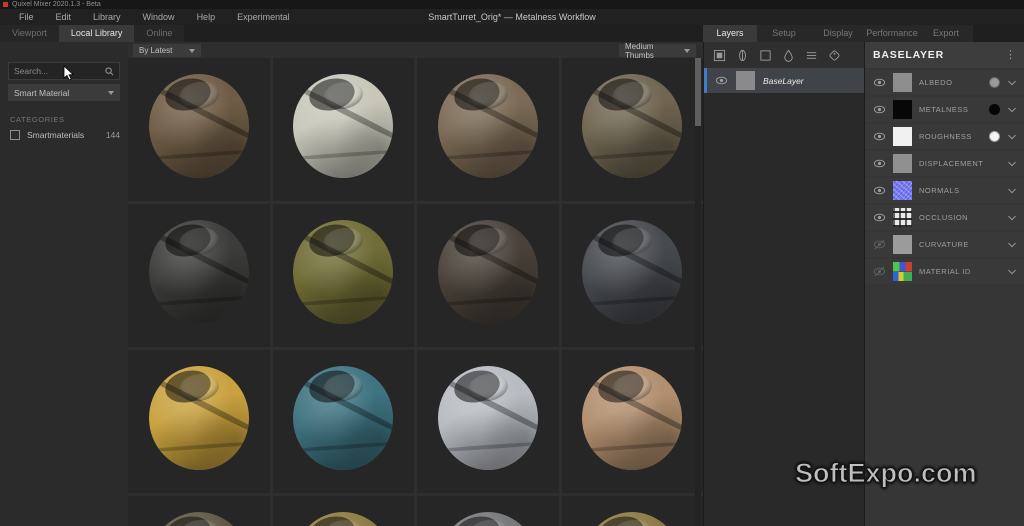 The height and width of the screenshot is (526, 1024). I want to click on search-icon, so click(109, 70).